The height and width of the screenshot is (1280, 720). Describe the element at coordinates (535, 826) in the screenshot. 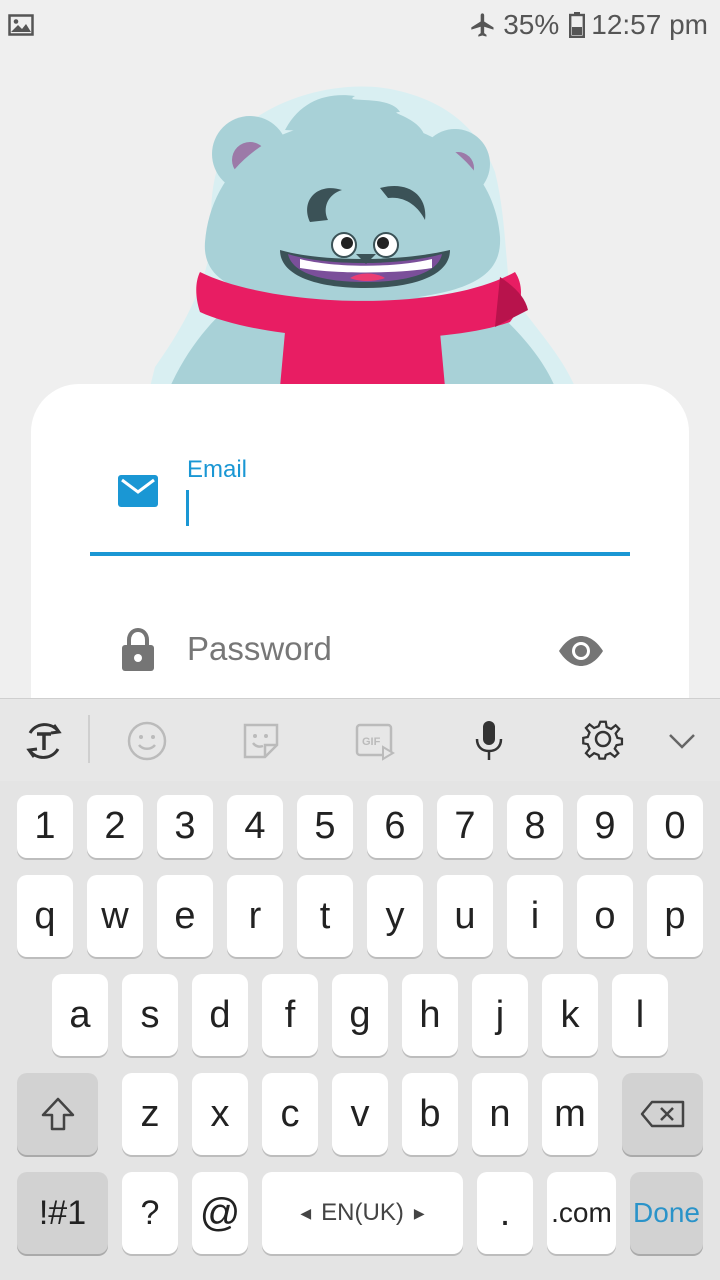

I see `key-8: 8` at that location.